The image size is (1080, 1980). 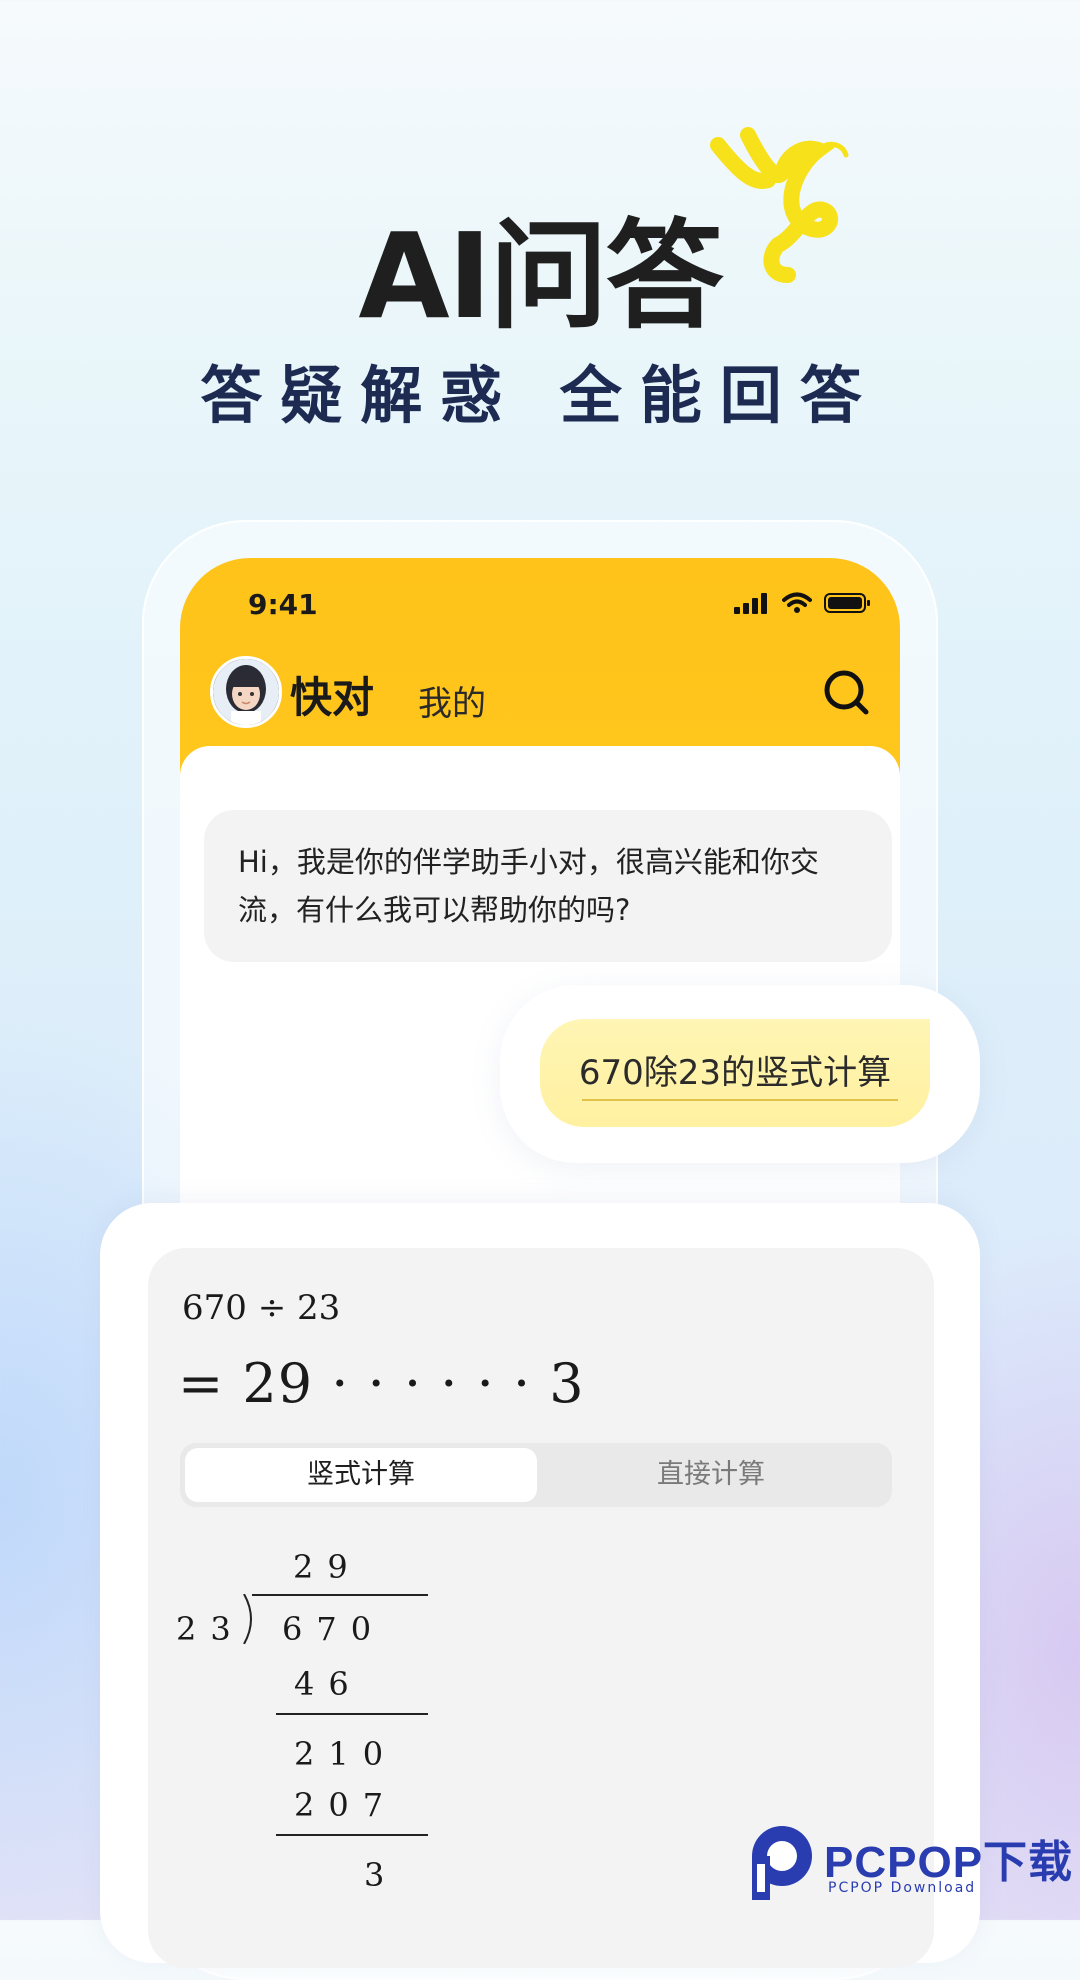 What do you see at coordinates (381, 1875) in the screenshot?
I see `ld-remainder: 3` at bounding box center [381, 1875].